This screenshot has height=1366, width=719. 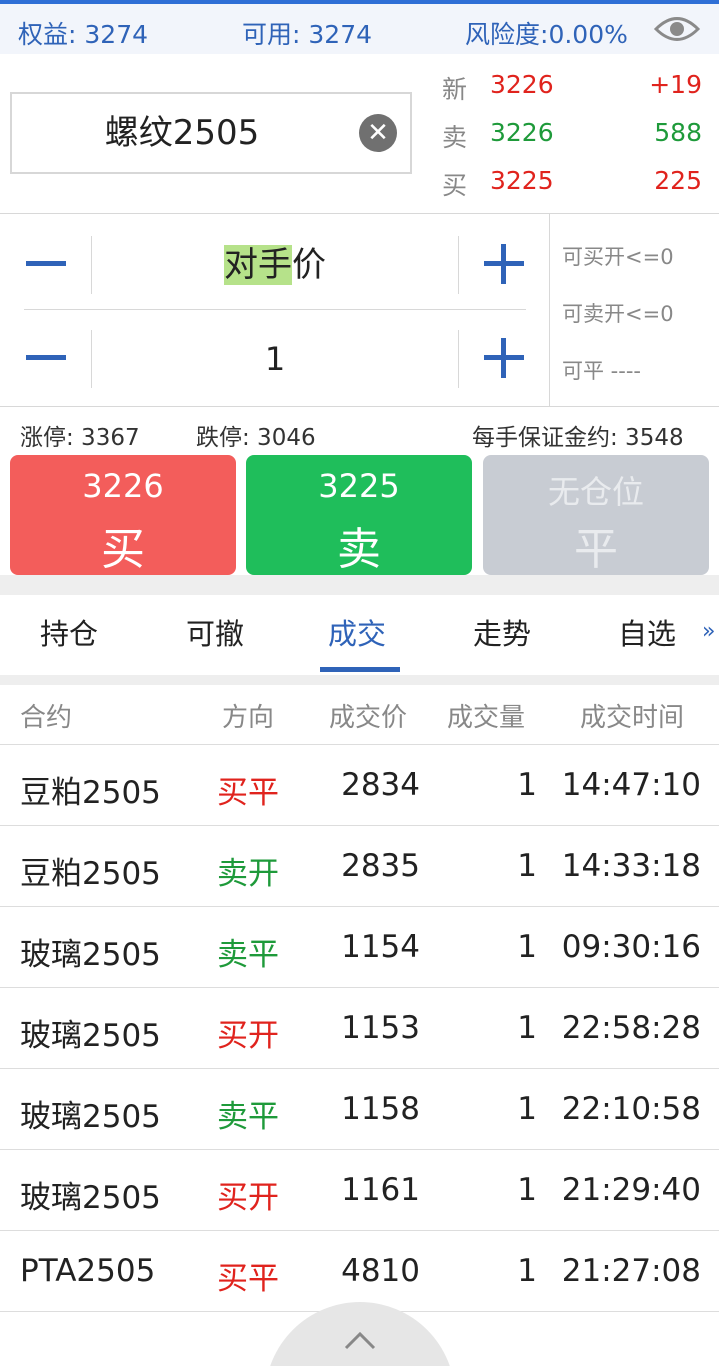 What do you see at coordinates (502, 632) in the screenshot?
I see `tab-trend: 走势` at bounding box center [502, 632].